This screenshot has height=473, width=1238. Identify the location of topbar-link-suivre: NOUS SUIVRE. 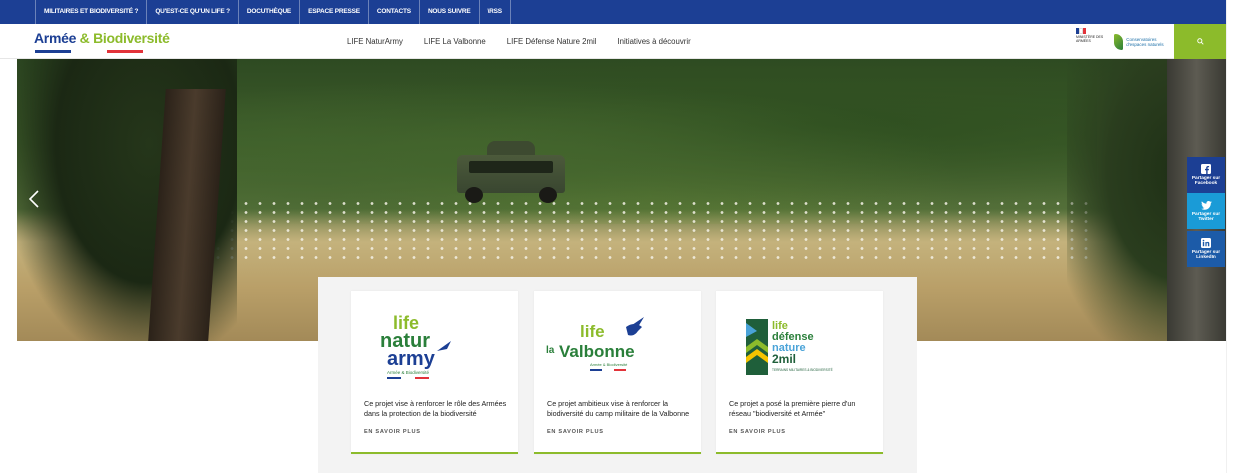
(448, 12).